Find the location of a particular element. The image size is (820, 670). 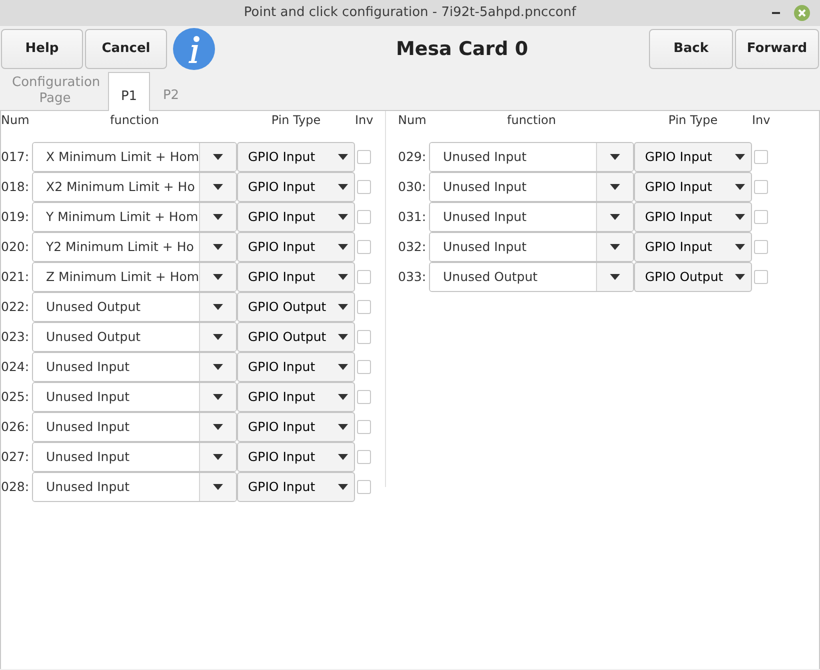

pin-number: 017: is located at coordinates (15, 157).